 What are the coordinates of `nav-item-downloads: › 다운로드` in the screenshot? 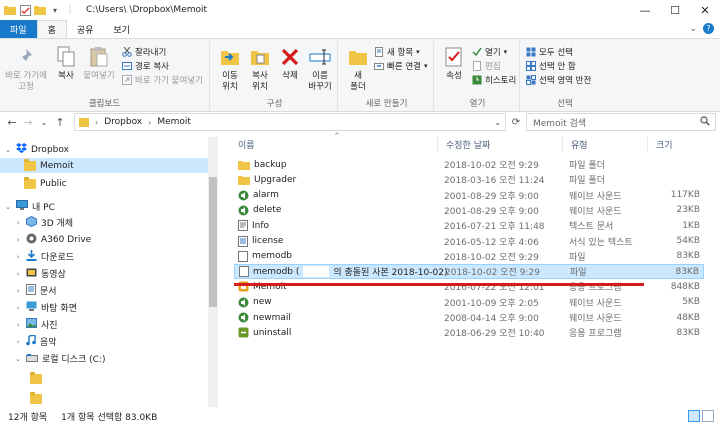 It's located at (44, 256).